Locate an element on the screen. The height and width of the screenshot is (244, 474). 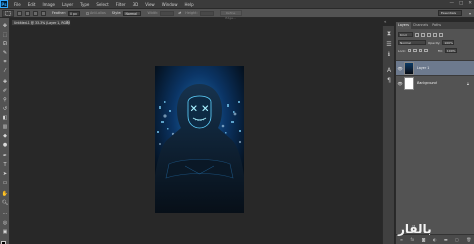
shape-tool-icon: ▭ is located at coordinates (5, 182).